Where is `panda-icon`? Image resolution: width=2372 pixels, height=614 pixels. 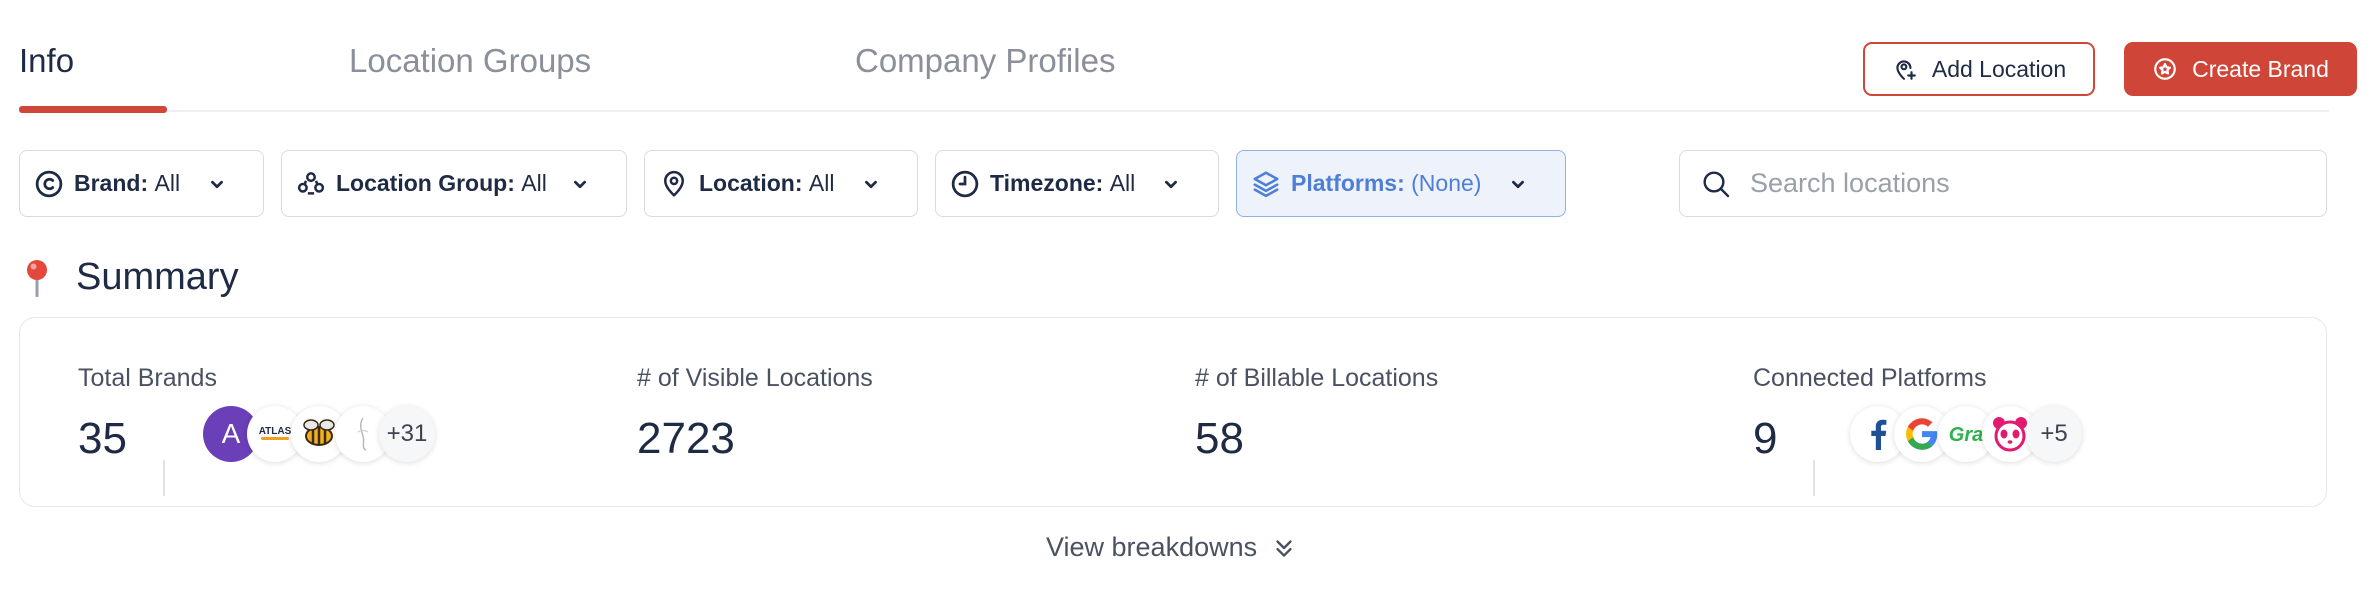 panda-icon is located at coordinates (2010, 434).